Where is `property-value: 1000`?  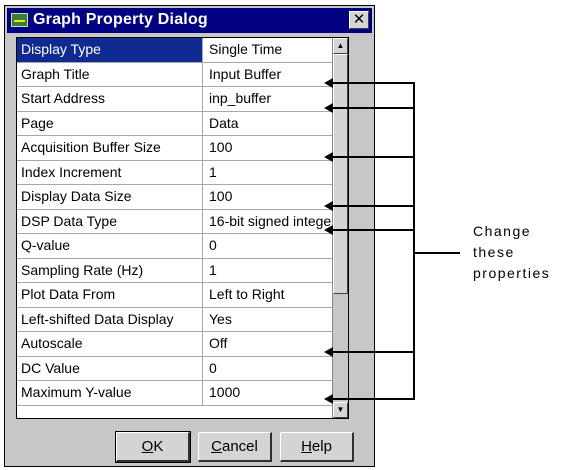
property-value: 1000 is located at coordinates (268, 393).